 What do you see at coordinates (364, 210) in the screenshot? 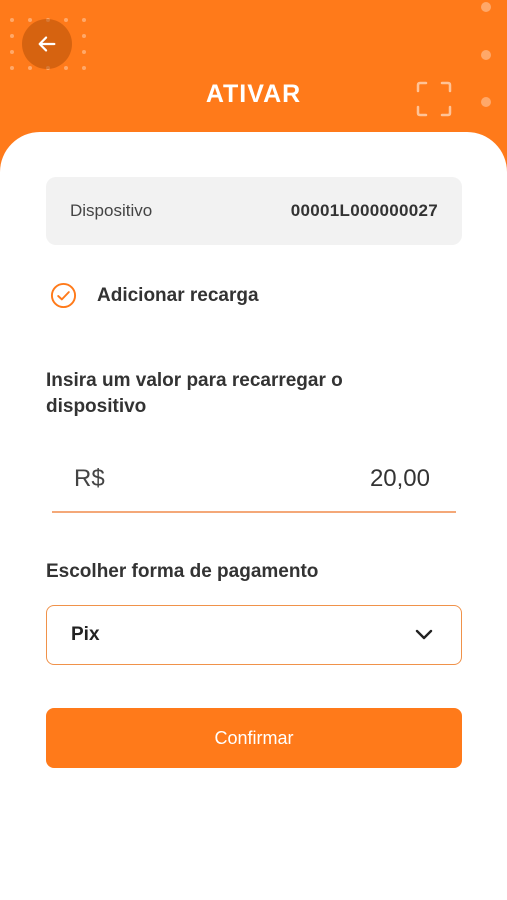
I see `device-id: 00001L000000027` at bounding box center [364, 210].